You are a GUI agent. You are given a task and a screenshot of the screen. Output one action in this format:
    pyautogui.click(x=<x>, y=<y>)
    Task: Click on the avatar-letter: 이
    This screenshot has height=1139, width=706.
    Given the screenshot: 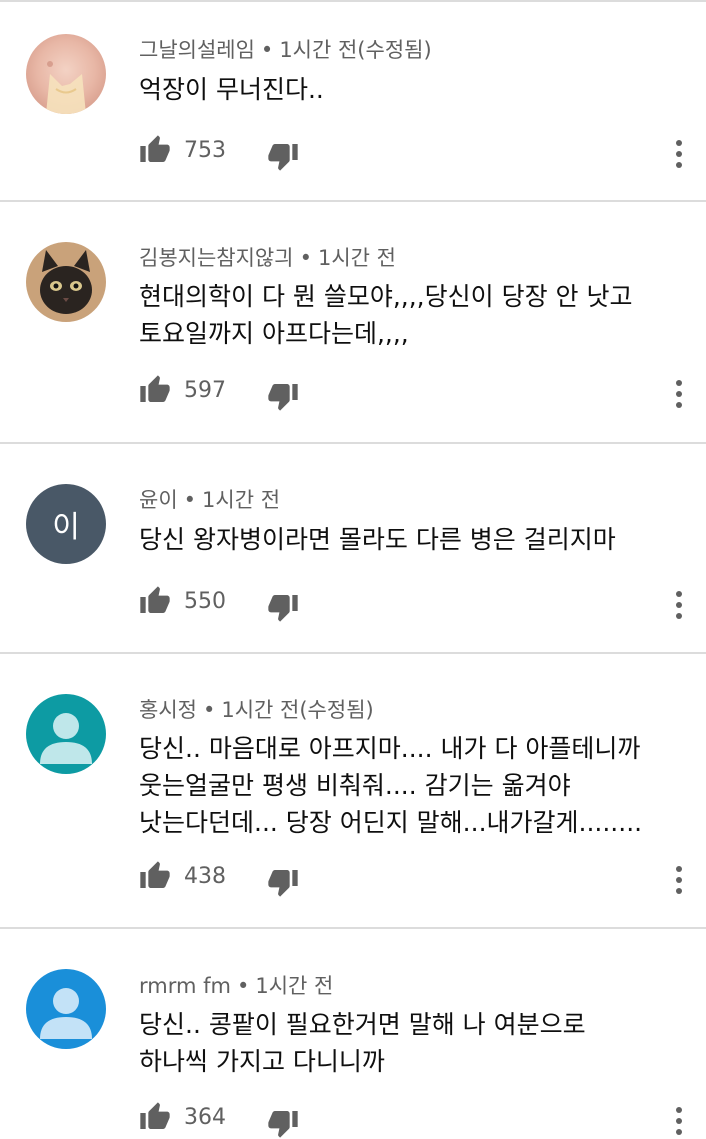 What is the action you would take?
    pyautogui.click(x=66, y=524)
    